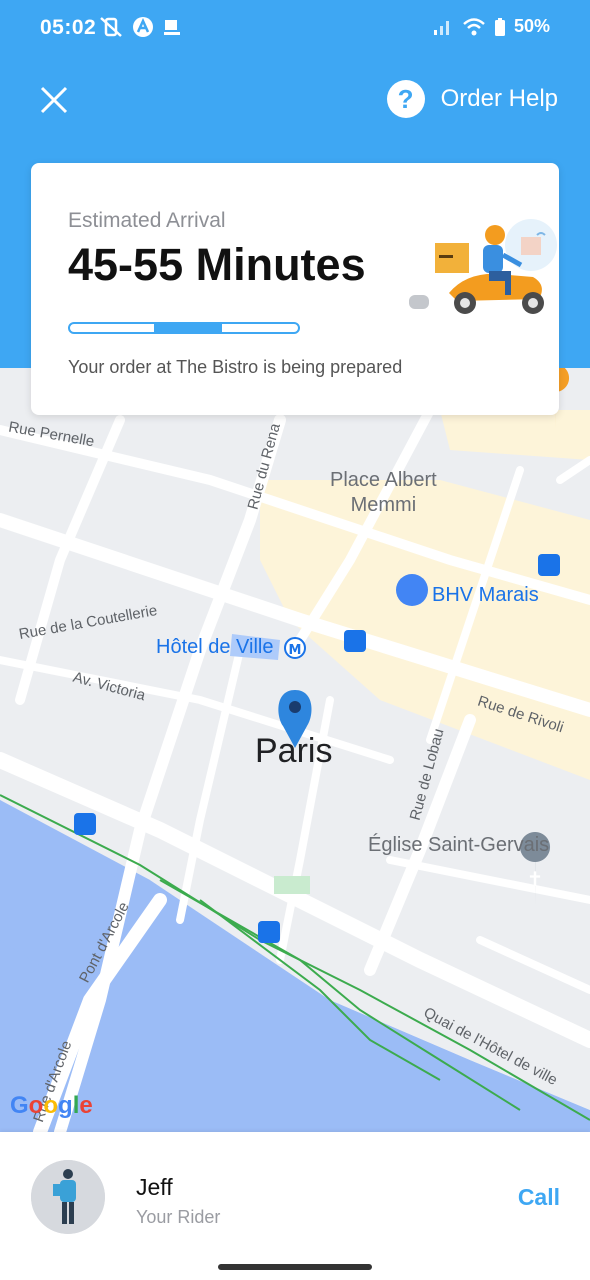 Image resolution: width=590 pixels, height=1280 pixels. Describe the element at coordinates (383, 492) in the screenshot. I see `place-albert-memmi-label: Place Albert Memmi` at that location.